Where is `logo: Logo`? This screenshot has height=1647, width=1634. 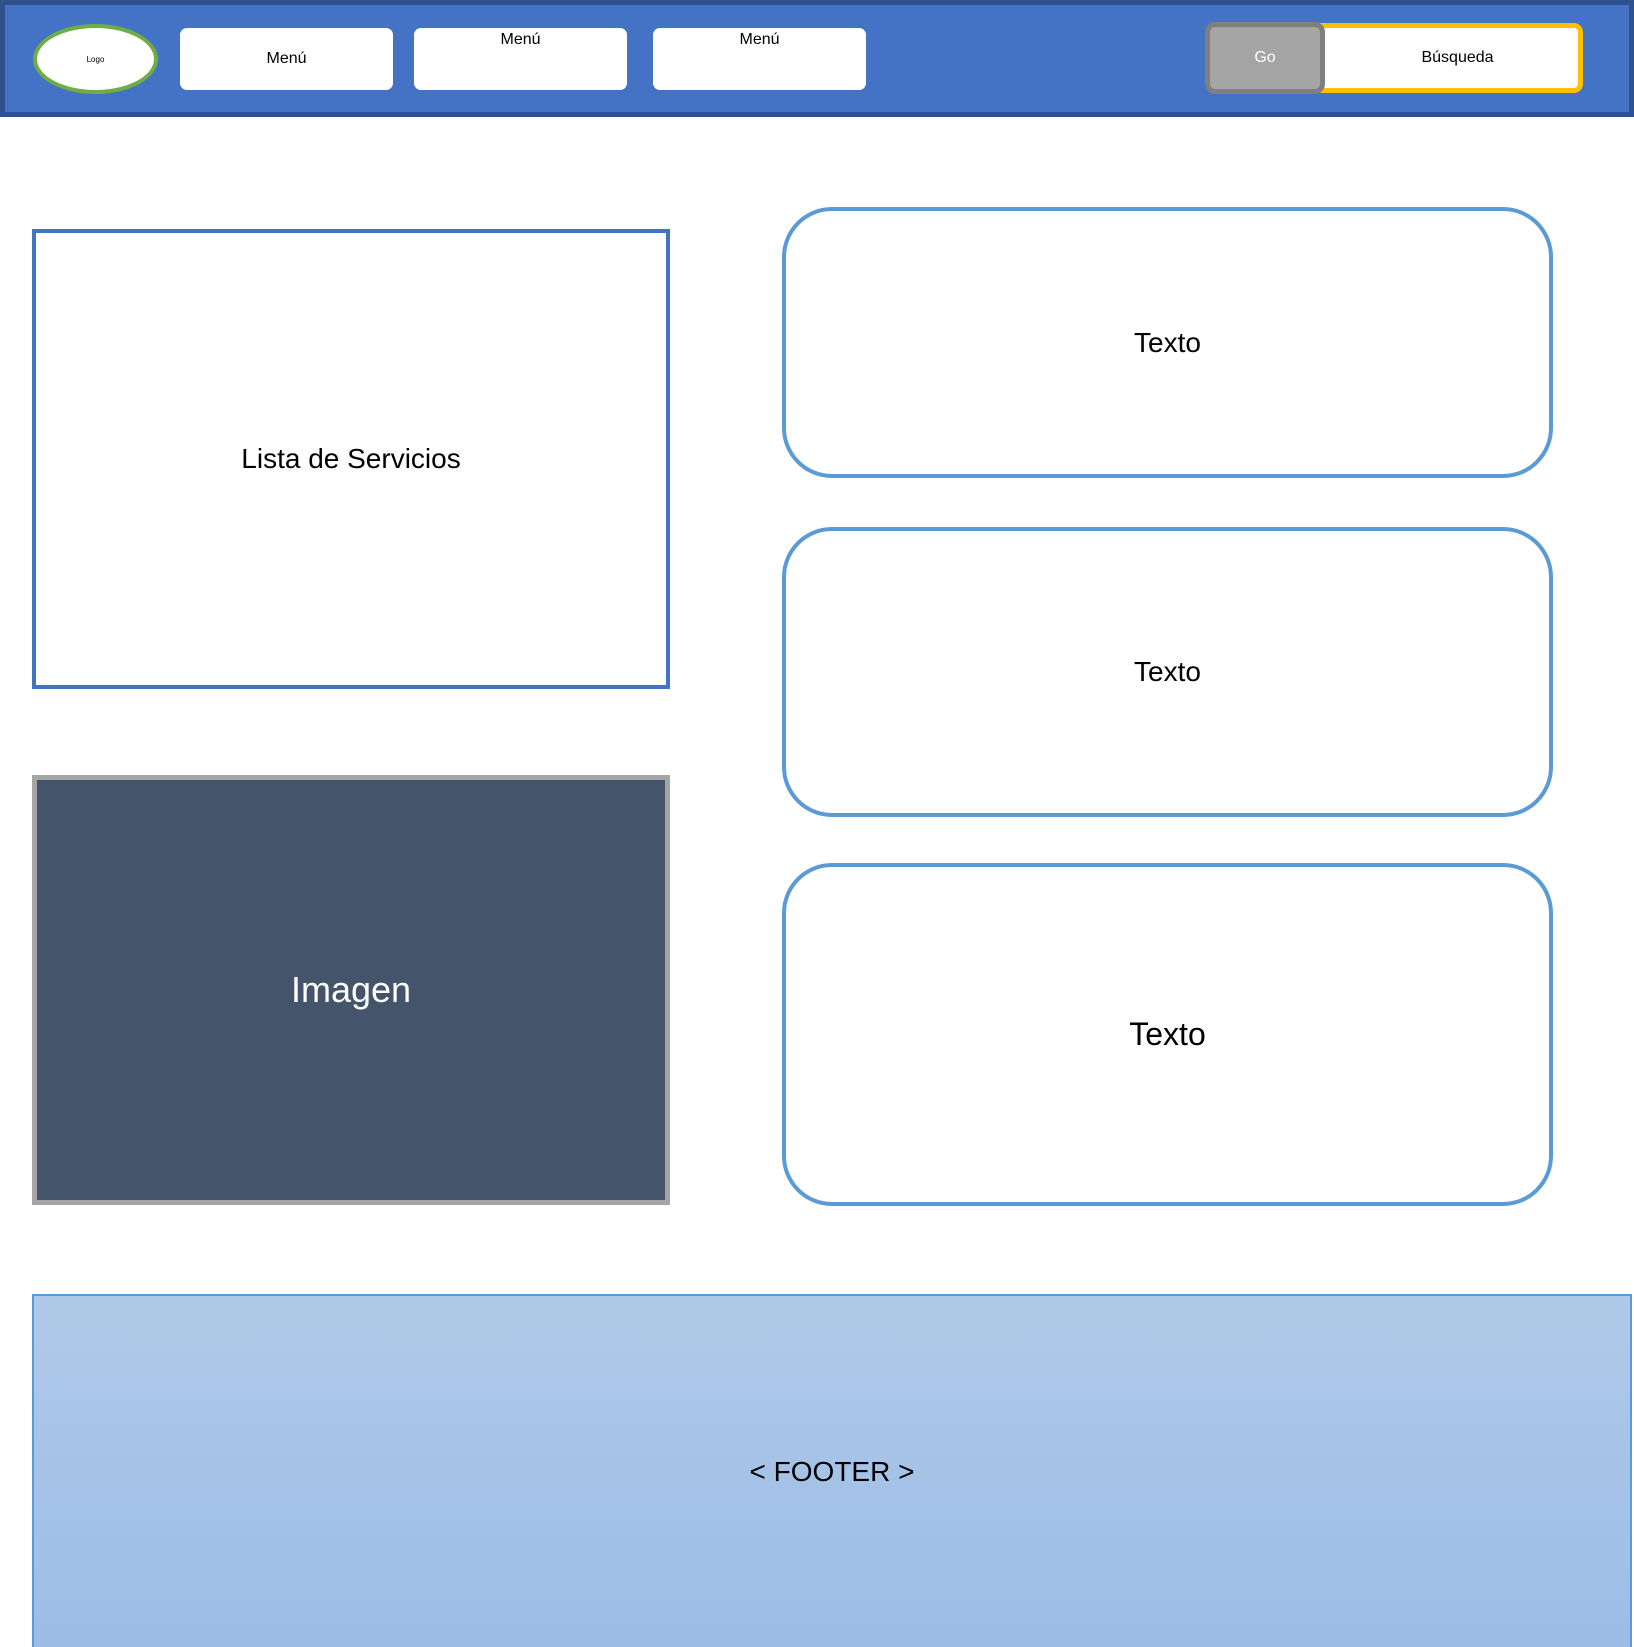 logo: Logo is located at coordinates (95, 59).